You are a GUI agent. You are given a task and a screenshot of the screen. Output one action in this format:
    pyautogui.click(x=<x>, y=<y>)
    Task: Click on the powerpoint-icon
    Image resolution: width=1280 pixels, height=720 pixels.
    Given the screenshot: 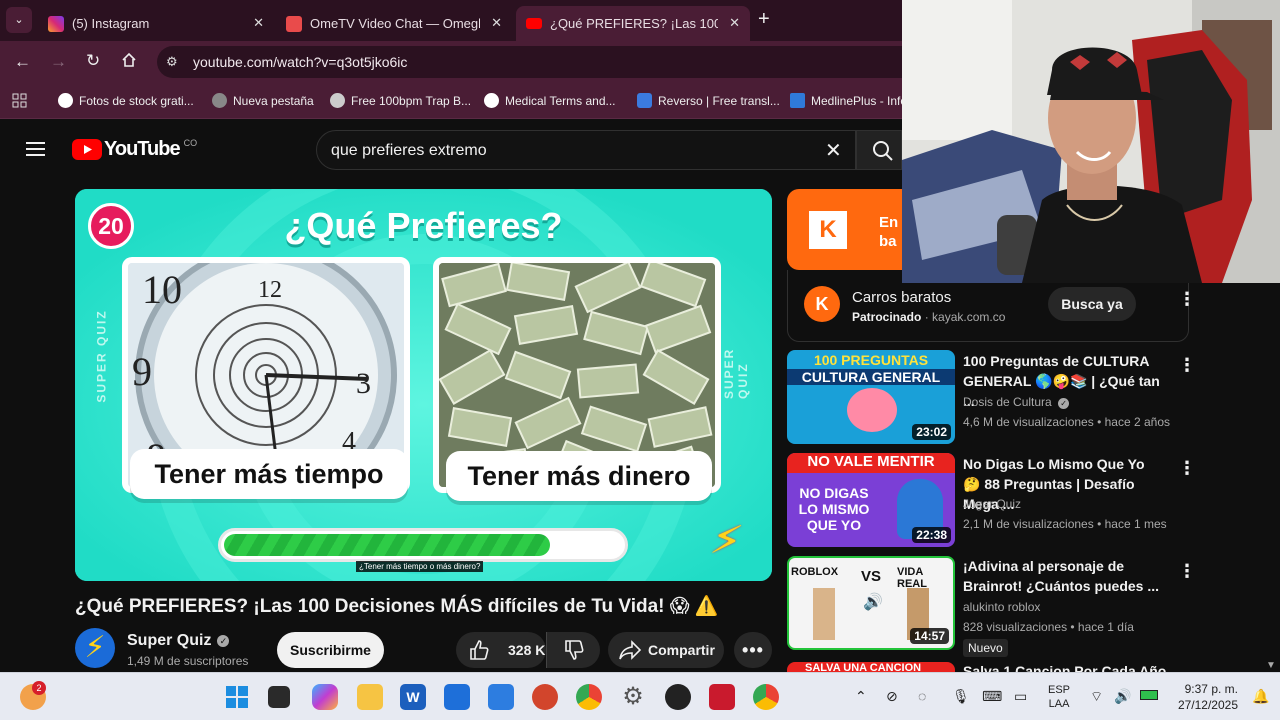 What is the action you would take?
    pyautogui.click(x=545, y=697)
    